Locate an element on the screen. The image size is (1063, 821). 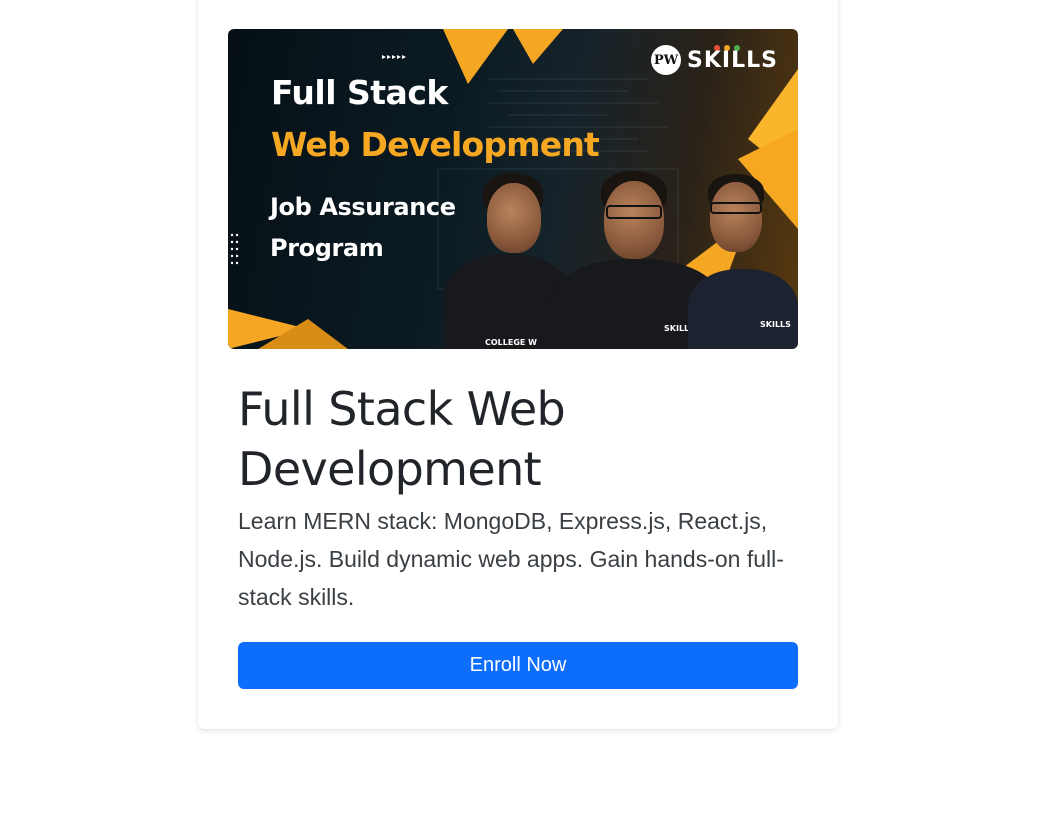
brand-logo: PW SKILLS is located at coordinates (714, 60).